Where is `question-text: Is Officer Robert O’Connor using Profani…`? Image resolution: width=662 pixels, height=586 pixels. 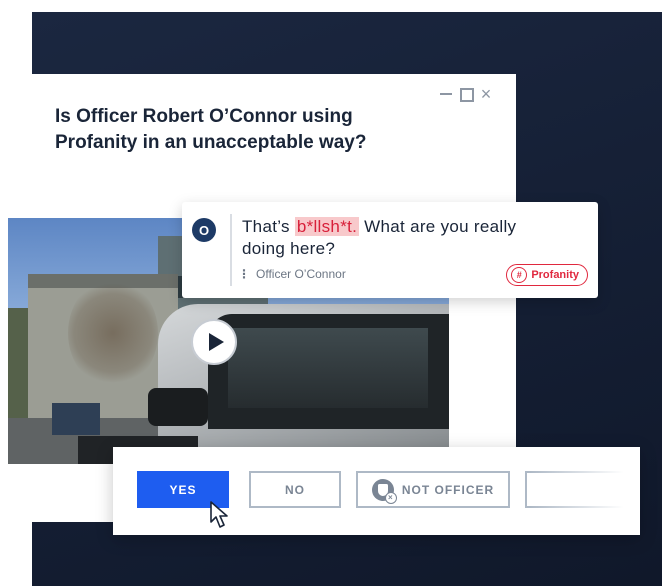 question-text: Is Officer Robert O’Connor using Profani… is located at coordinates (211, 129).